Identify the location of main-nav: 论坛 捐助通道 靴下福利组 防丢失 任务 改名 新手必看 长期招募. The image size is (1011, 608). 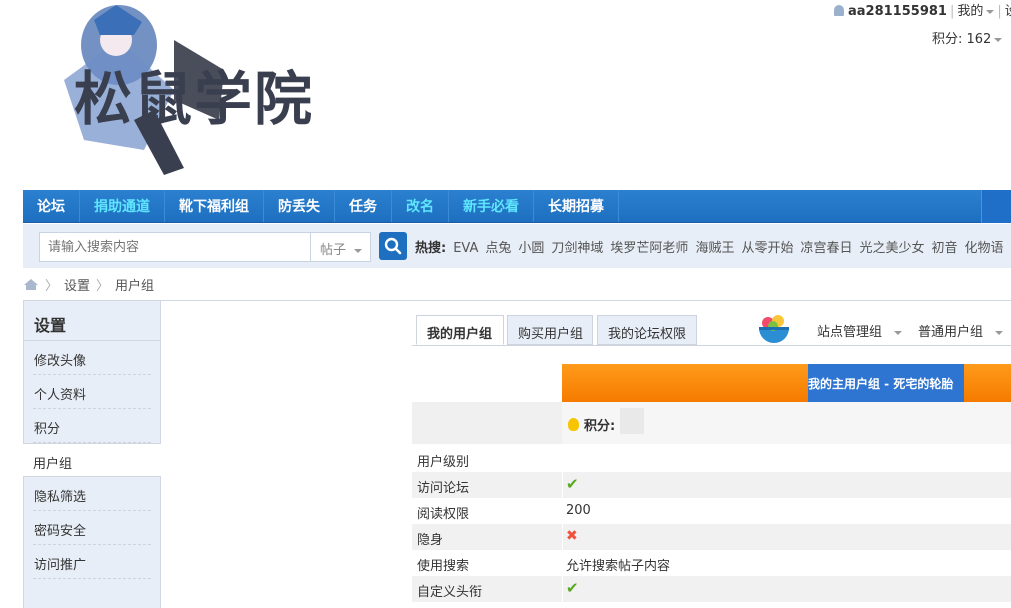
(517, 206).